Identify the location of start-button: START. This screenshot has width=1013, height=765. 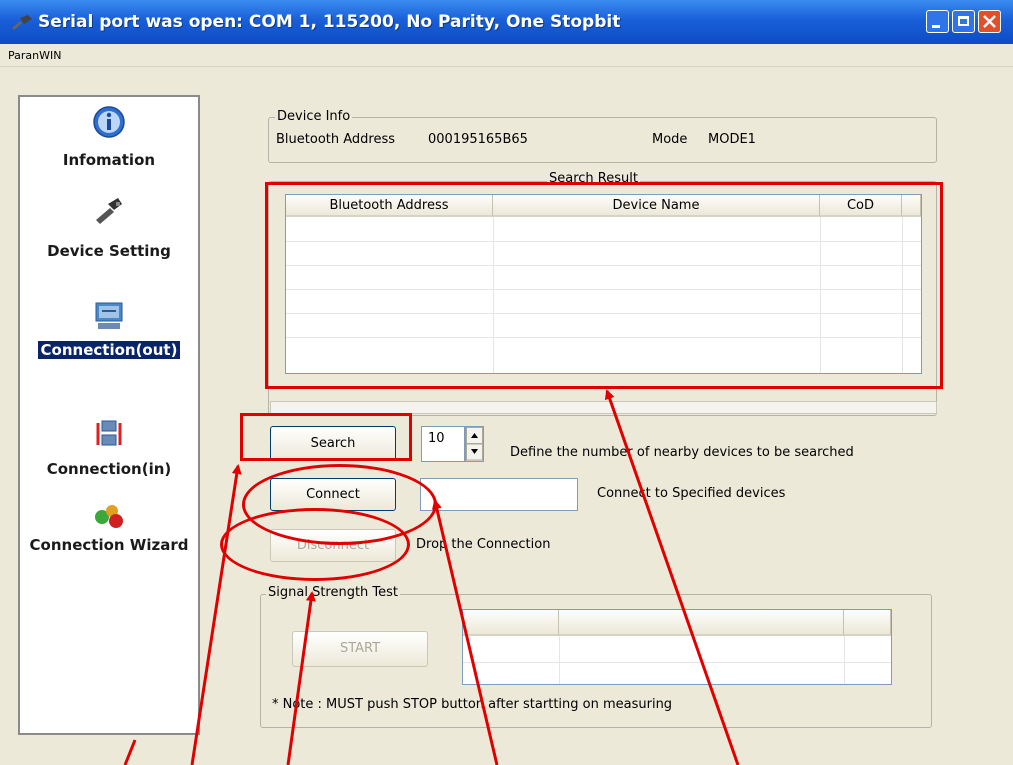
(360, 649).